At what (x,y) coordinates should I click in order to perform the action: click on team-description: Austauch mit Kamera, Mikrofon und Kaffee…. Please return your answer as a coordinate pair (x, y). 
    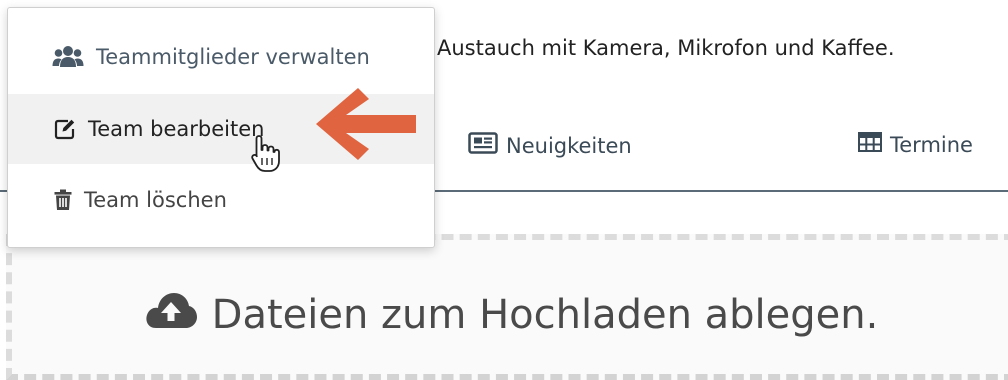
    Looking at the image, I should click on (666, 48).